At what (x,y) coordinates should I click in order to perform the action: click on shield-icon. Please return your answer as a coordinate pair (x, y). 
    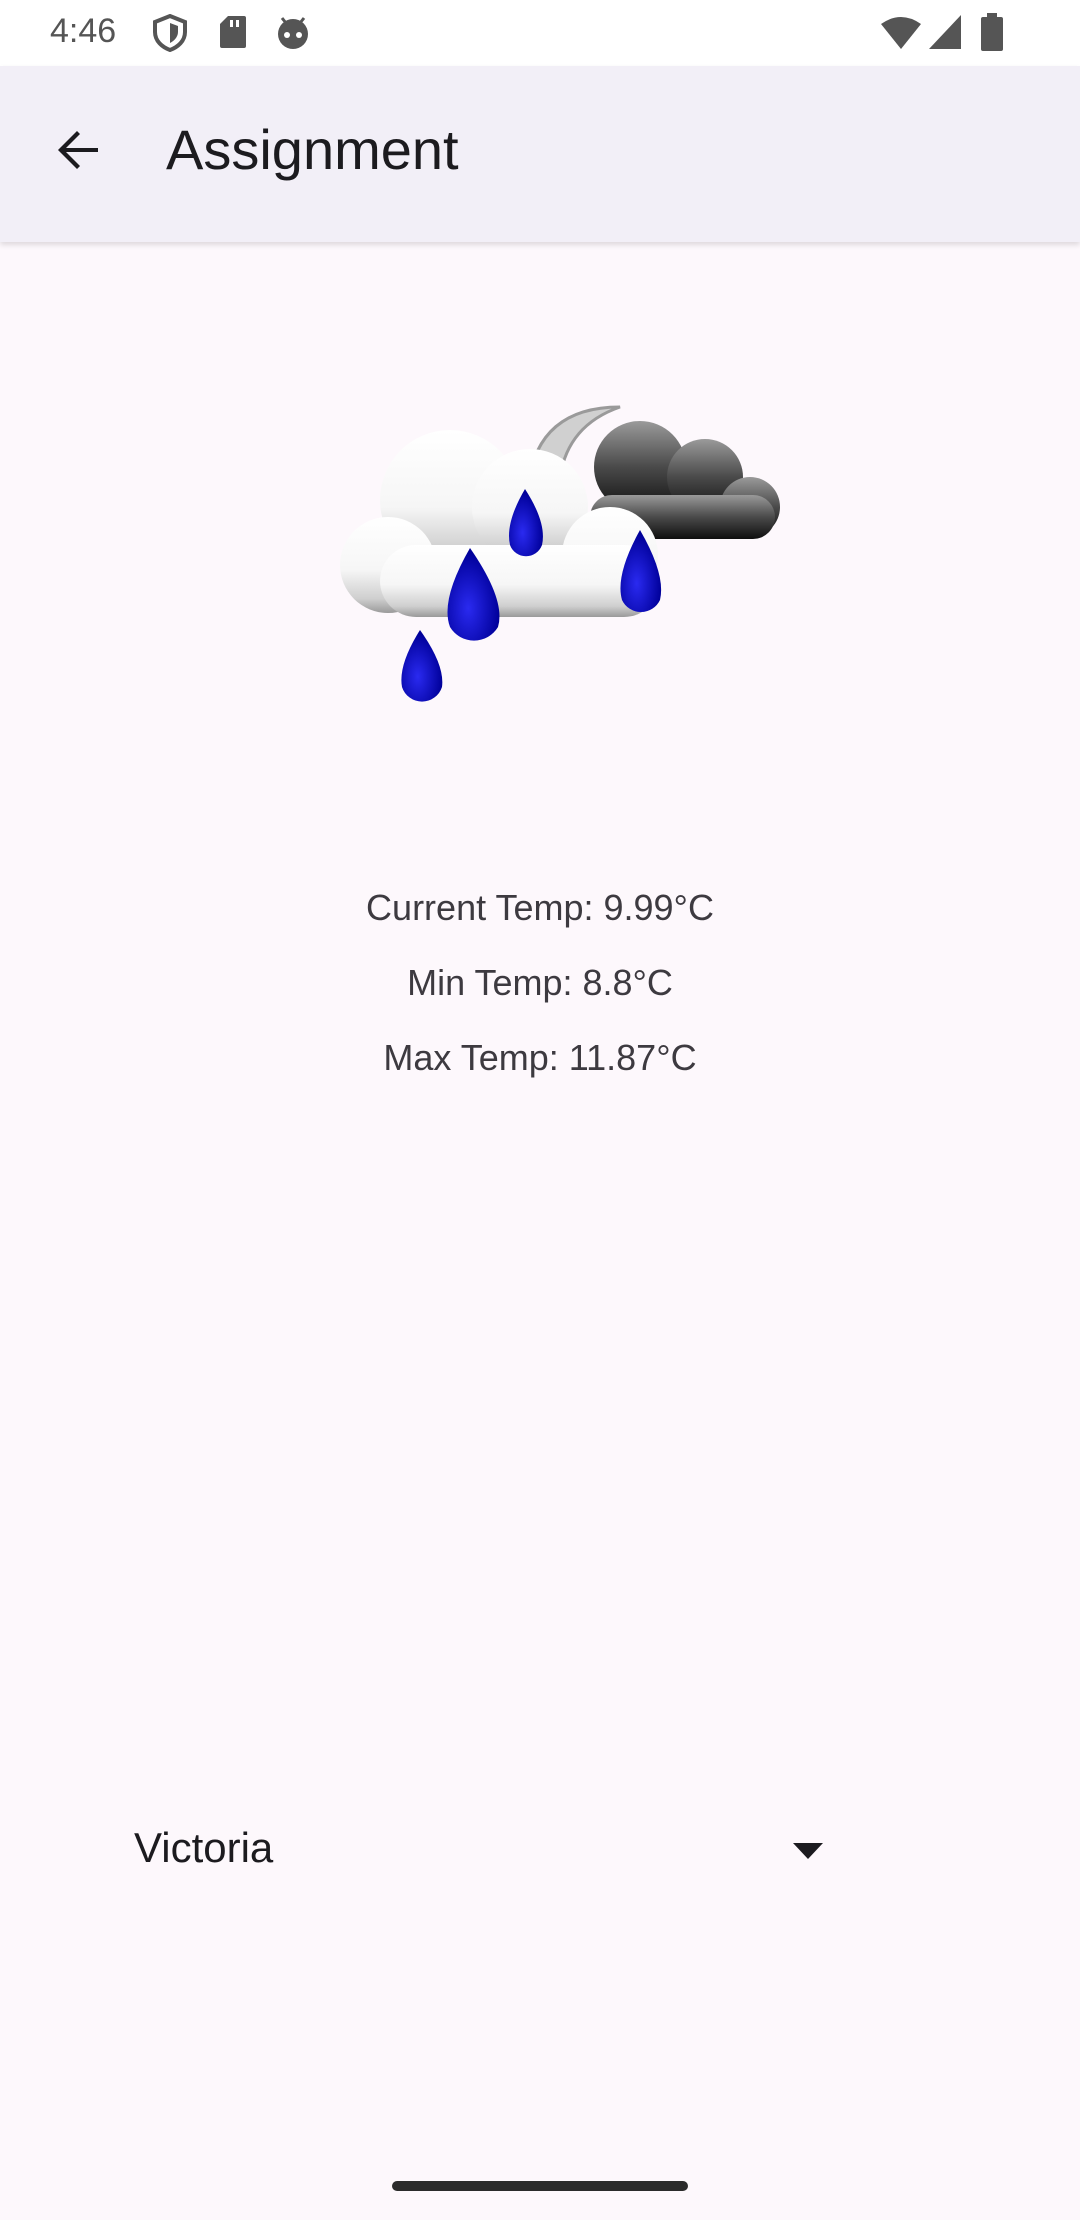
    Looking at the image, I should click on (170, 33).